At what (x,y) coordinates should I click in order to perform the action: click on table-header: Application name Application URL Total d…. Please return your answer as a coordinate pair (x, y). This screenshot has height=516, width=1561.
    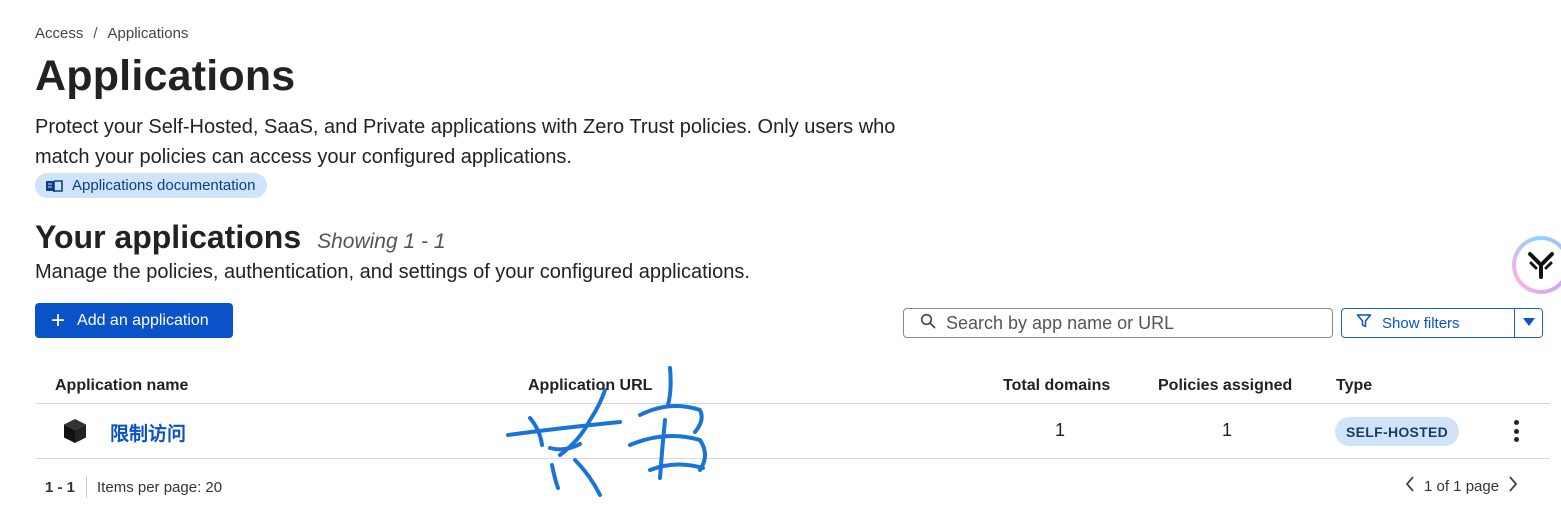
    Looking at the image, I should click on (792, 386).